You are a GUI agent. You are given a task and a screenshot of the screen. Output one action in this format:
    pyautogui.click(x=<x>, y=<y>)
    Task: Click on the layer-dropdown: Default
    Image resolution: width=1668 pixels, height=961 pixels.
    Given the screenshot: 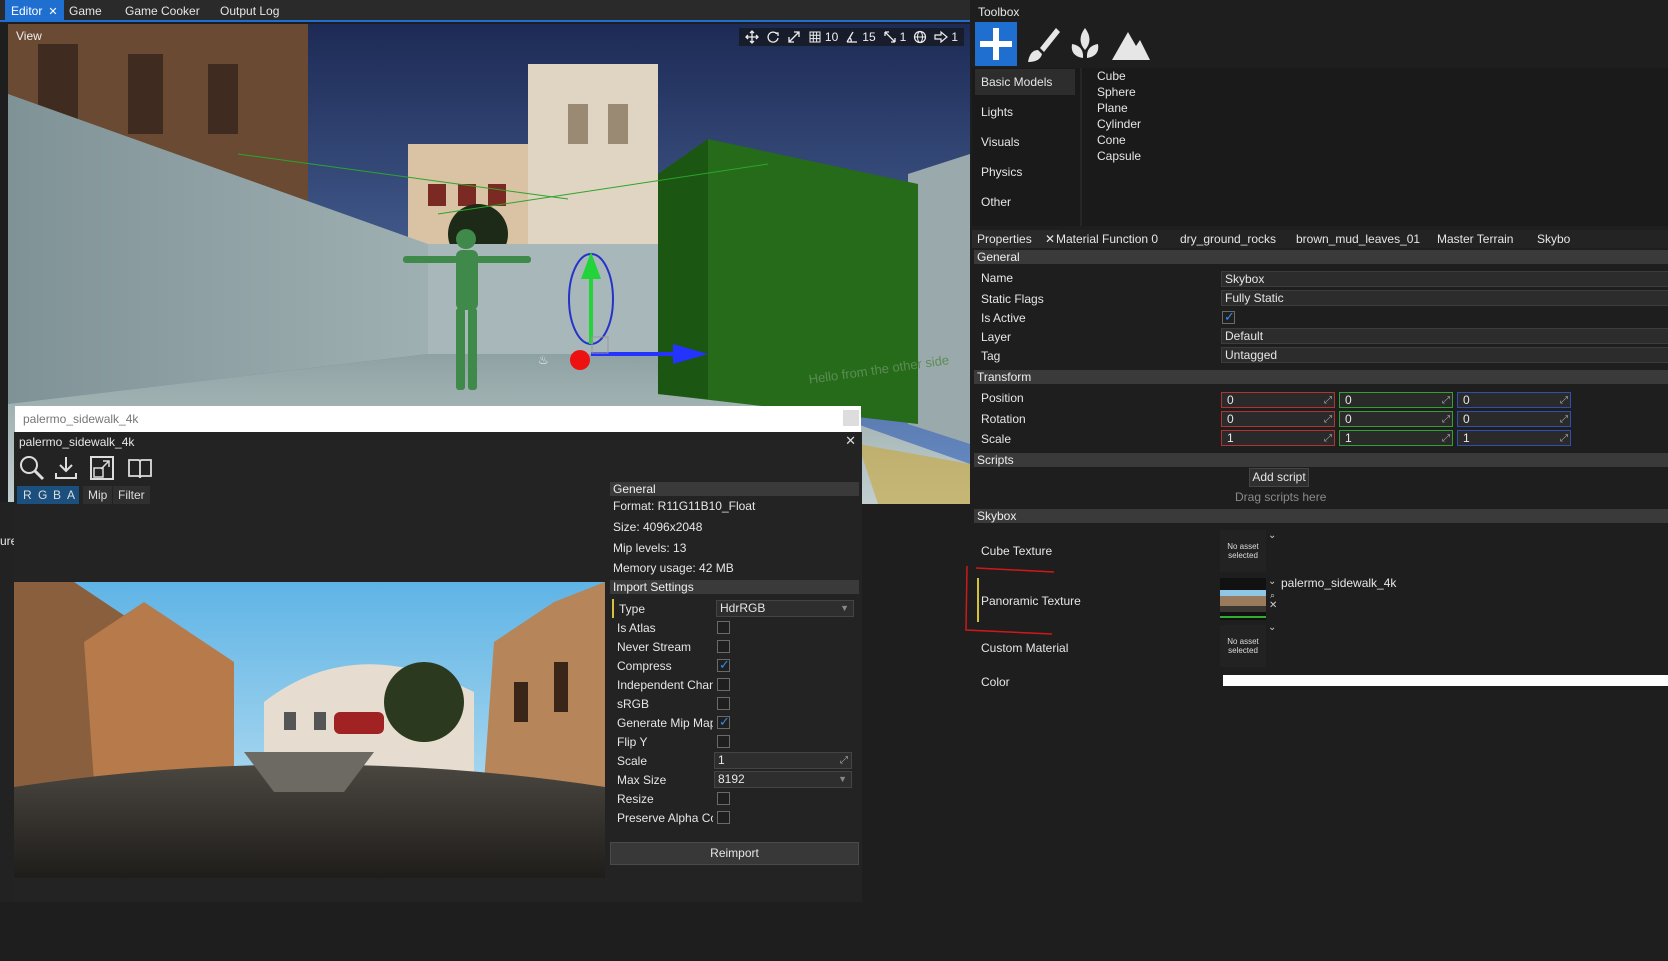 What is the action you would take?
    pyautogui.click(x=1444, y=336)
    